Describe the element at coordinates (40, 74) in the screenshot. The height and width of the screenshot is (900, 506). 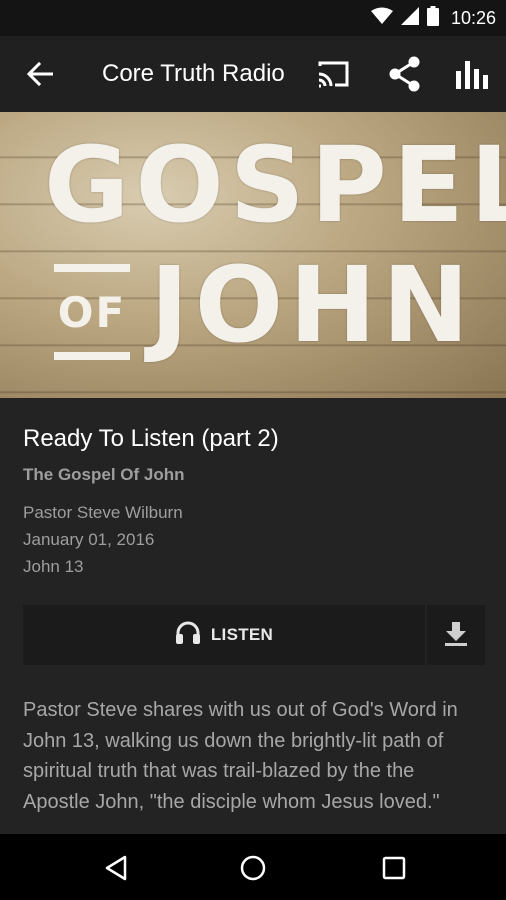
I see `back-arrow-icon` at that location.